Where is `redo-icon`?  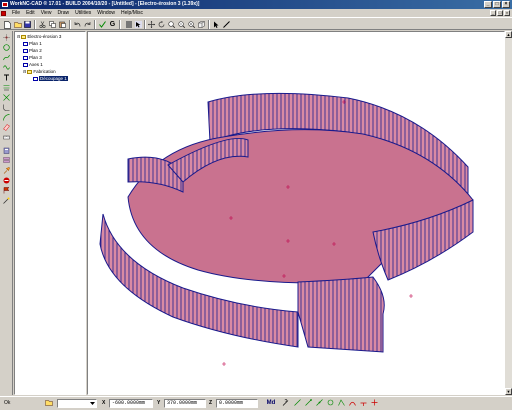 redo-icon is located at coordinates (87, 24).